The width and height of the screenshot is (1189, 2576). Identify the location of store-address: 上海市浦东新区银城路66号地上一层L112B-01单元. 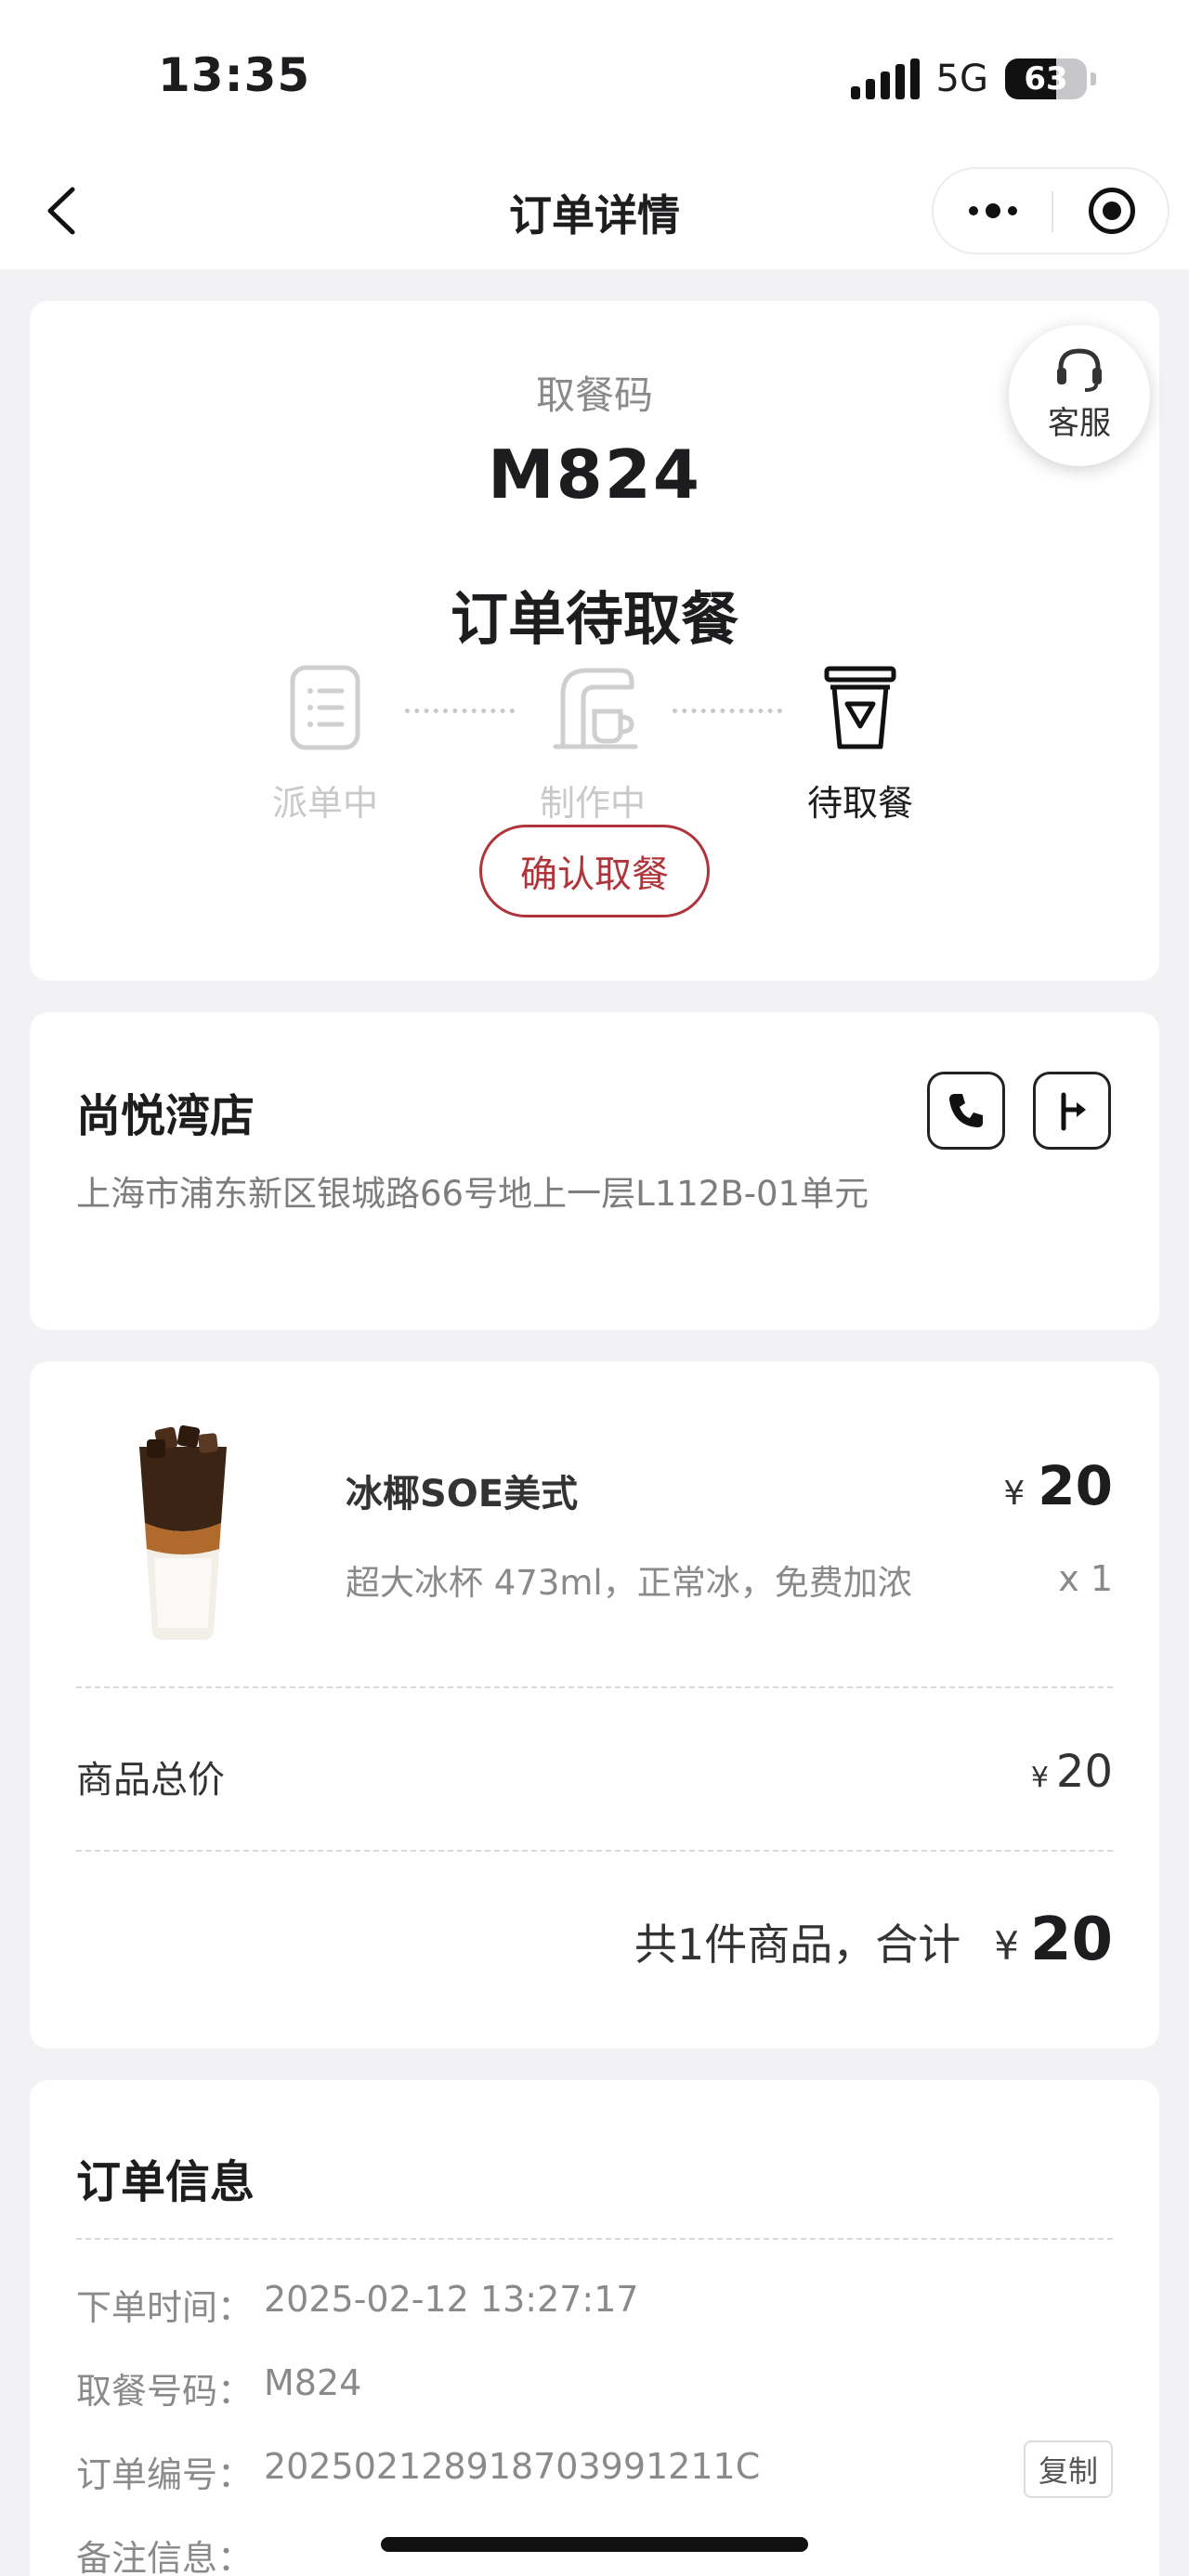
(472, 1194).